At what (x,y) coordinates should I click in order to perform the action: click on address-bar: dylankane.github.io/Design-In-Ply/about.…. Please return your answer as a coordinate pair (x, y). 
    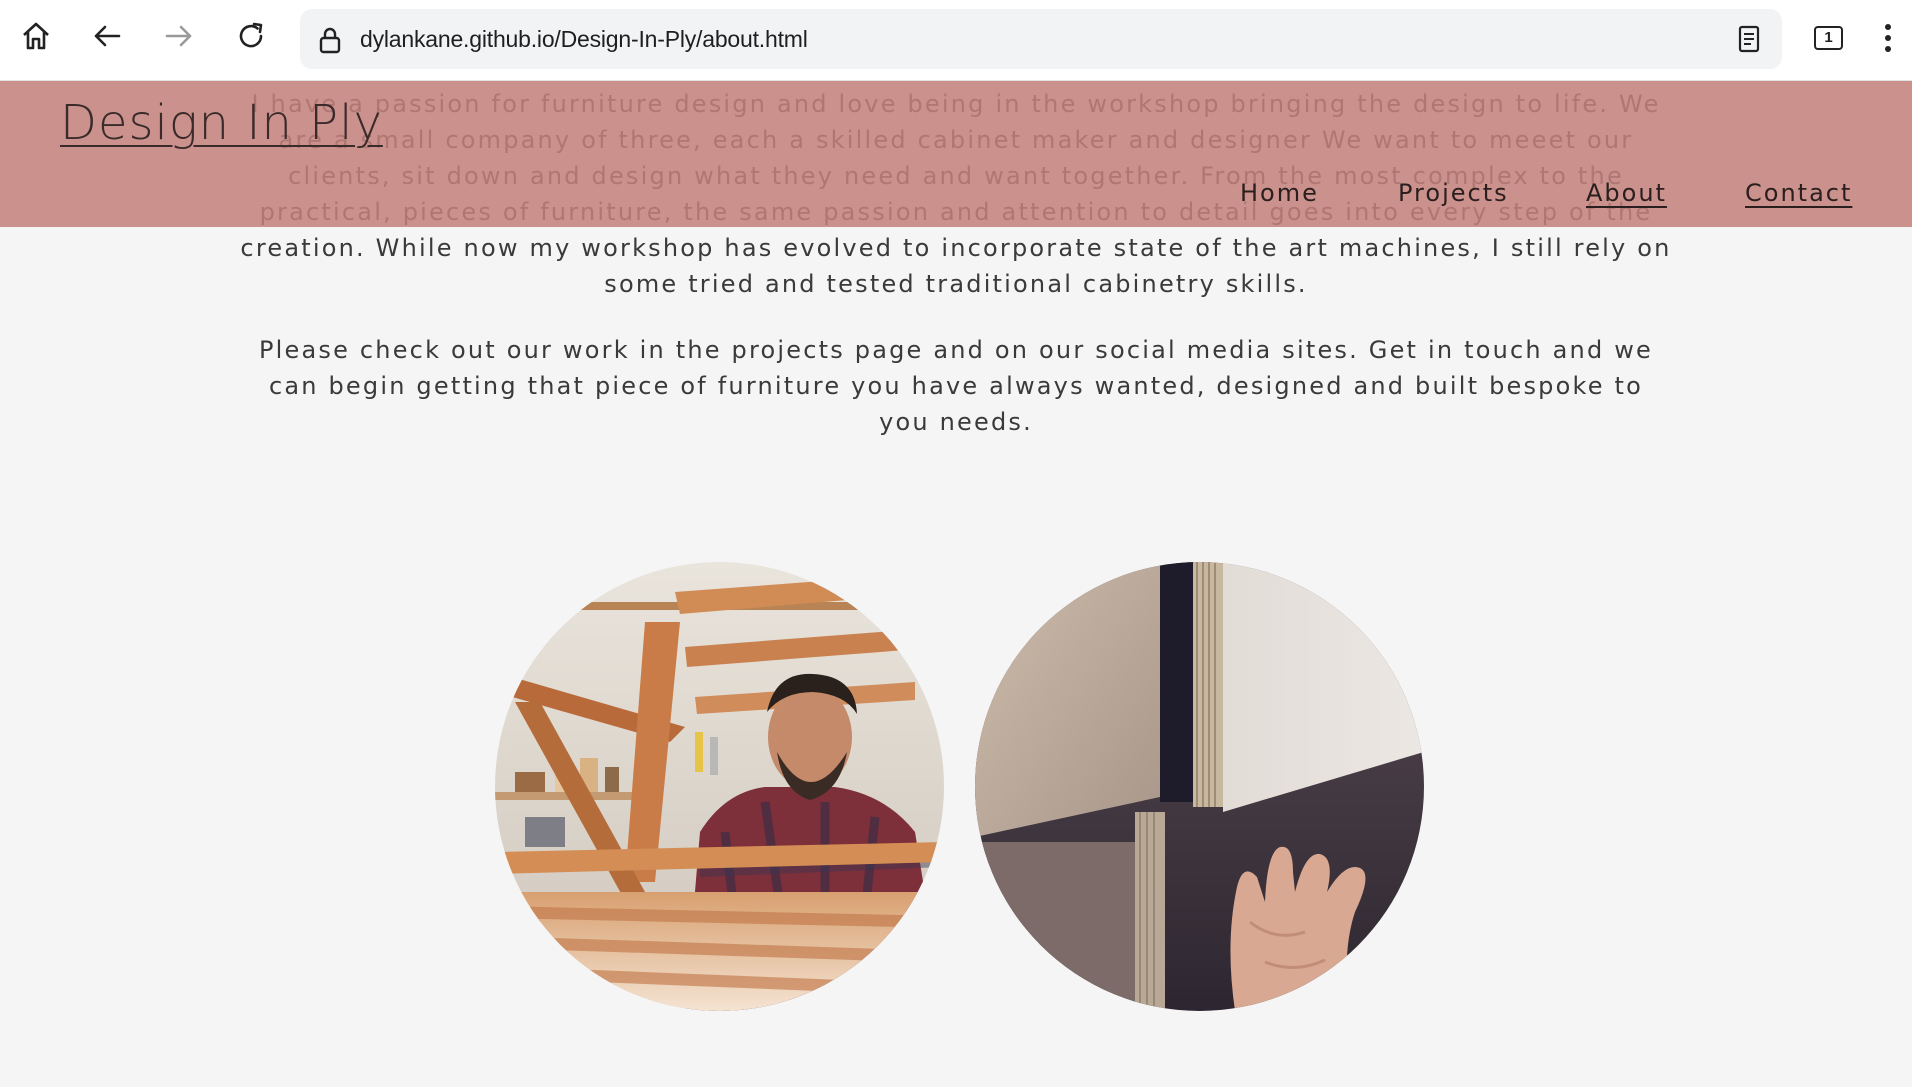
    Looking at the image, I should click on (1041, 39).